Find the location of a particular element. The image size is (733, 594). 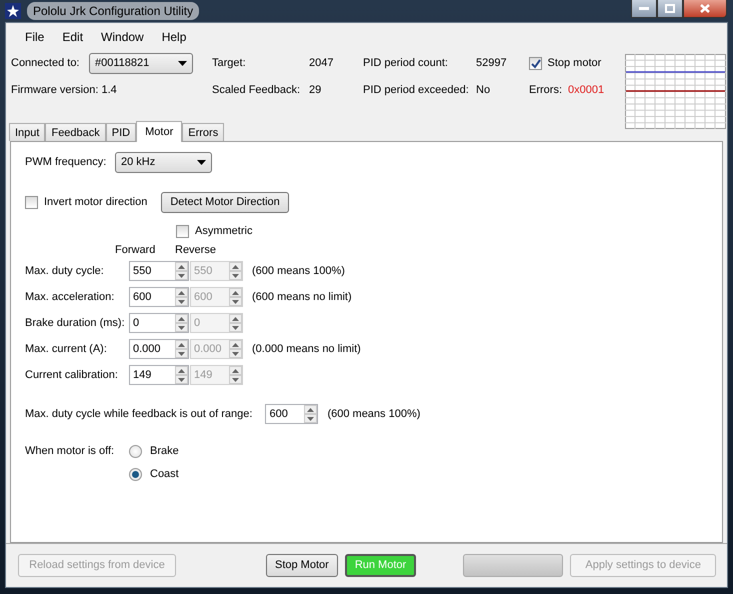

field-label: PWM frequency: is located at coordinates (66, 162).